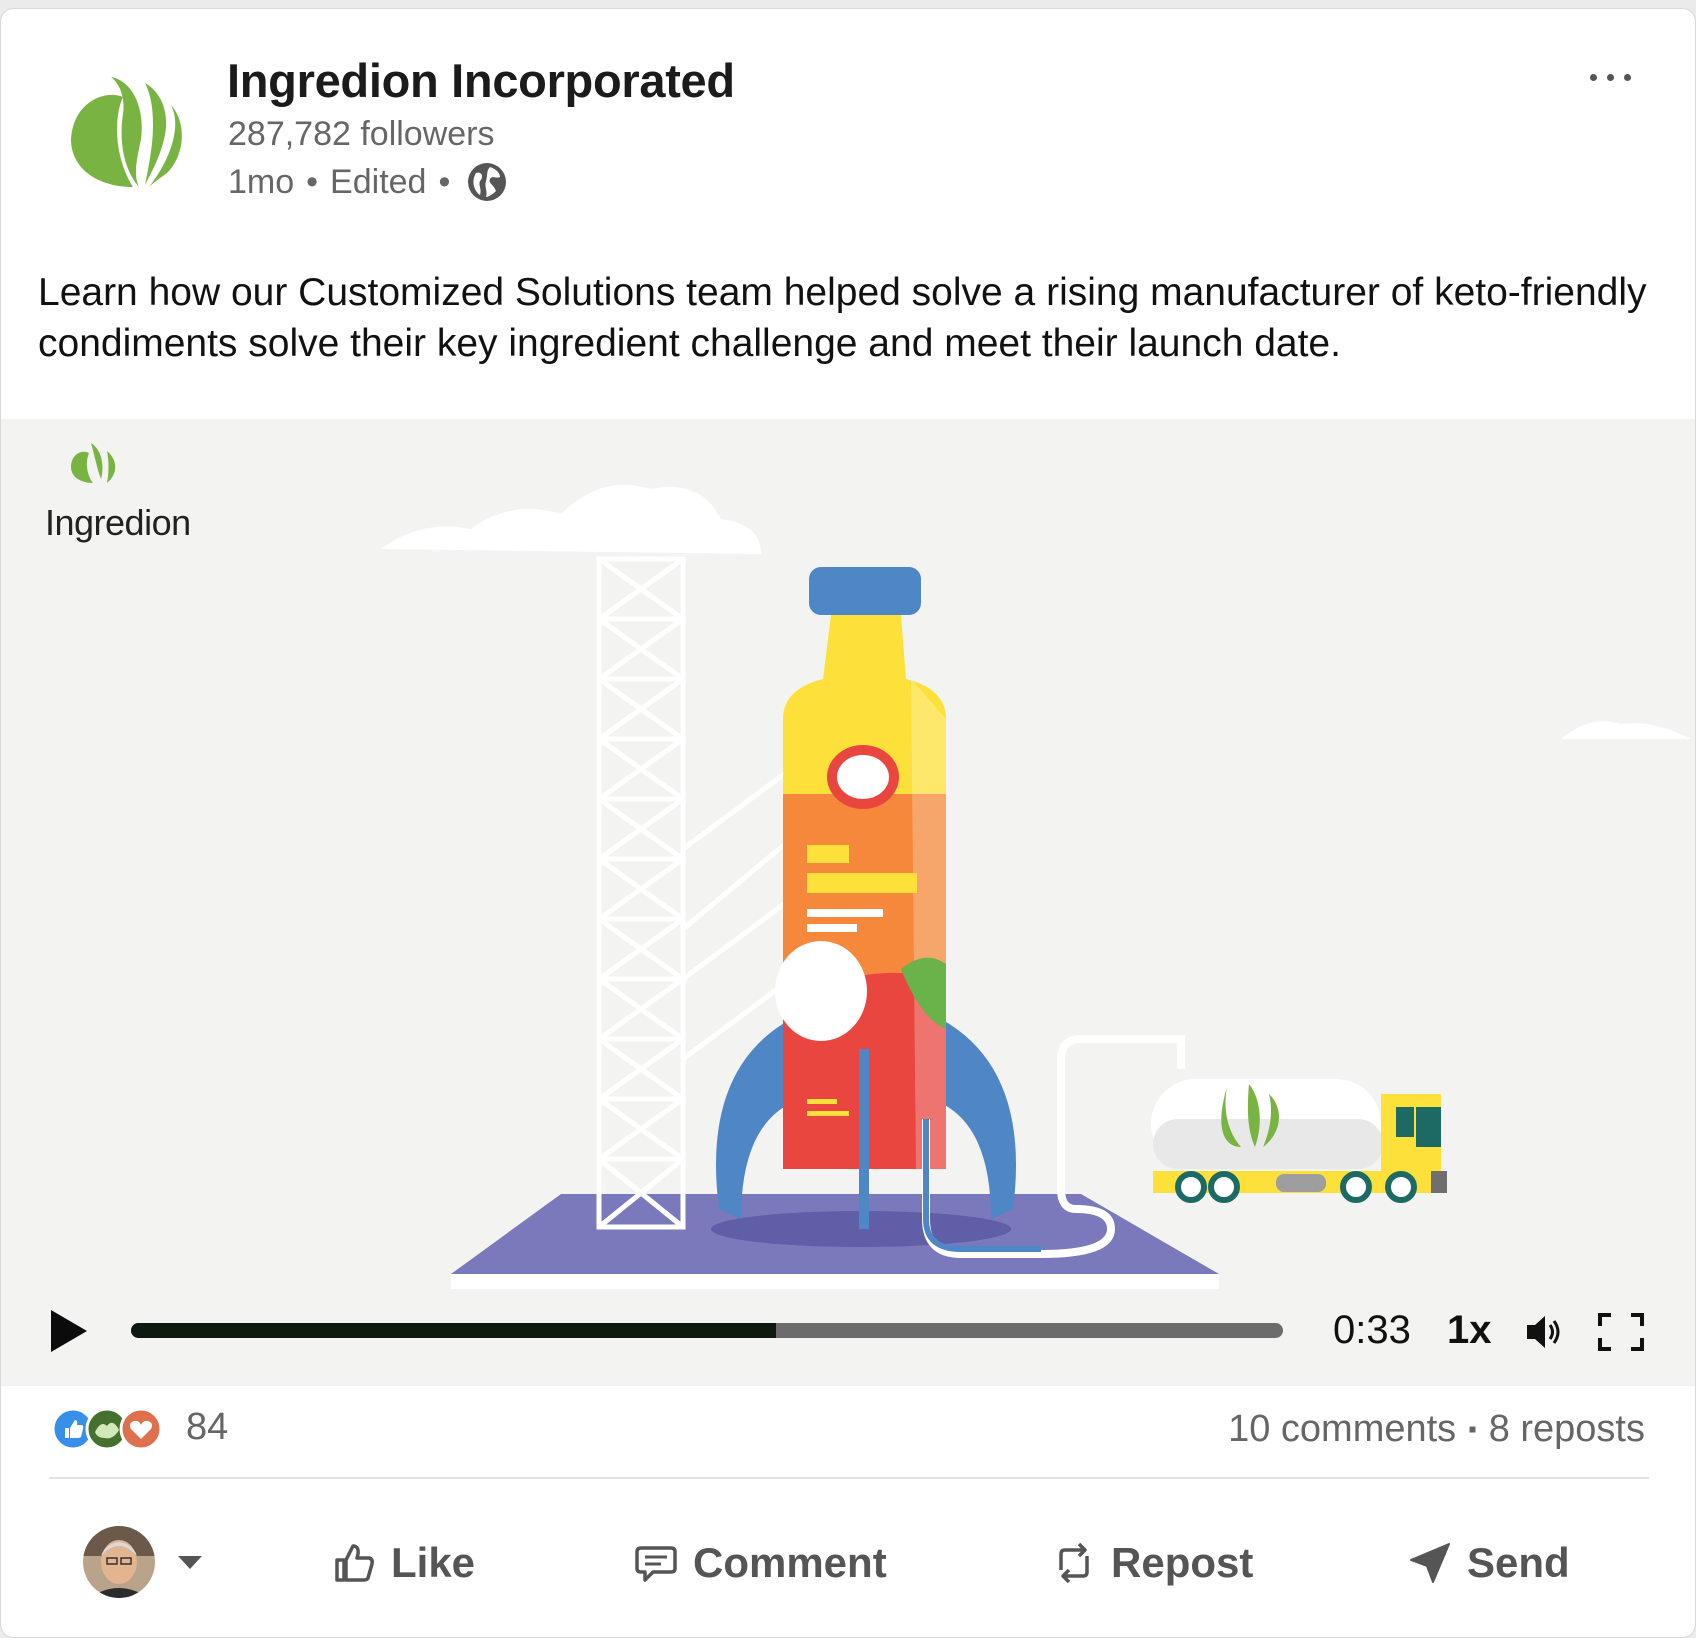 The width and height of the screenshot is (1696, 1638). I want to click on video-controls: 0:33 1x, so click(848, 1336).